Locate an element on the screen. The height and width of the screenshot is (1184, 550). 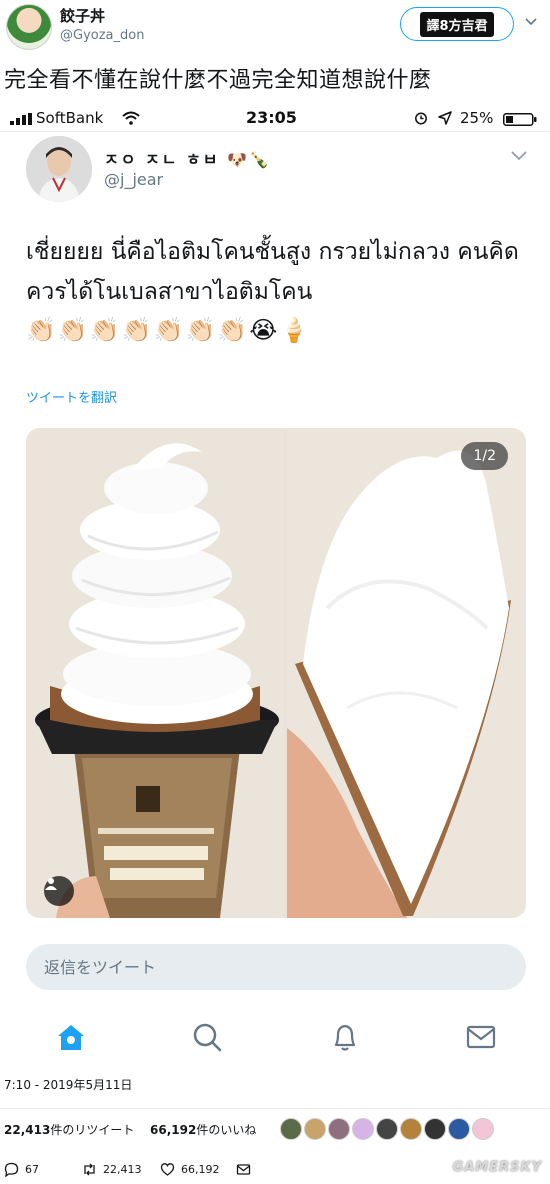
translator-badge: 譯8方吉君 is located at coordinates (457, 24).